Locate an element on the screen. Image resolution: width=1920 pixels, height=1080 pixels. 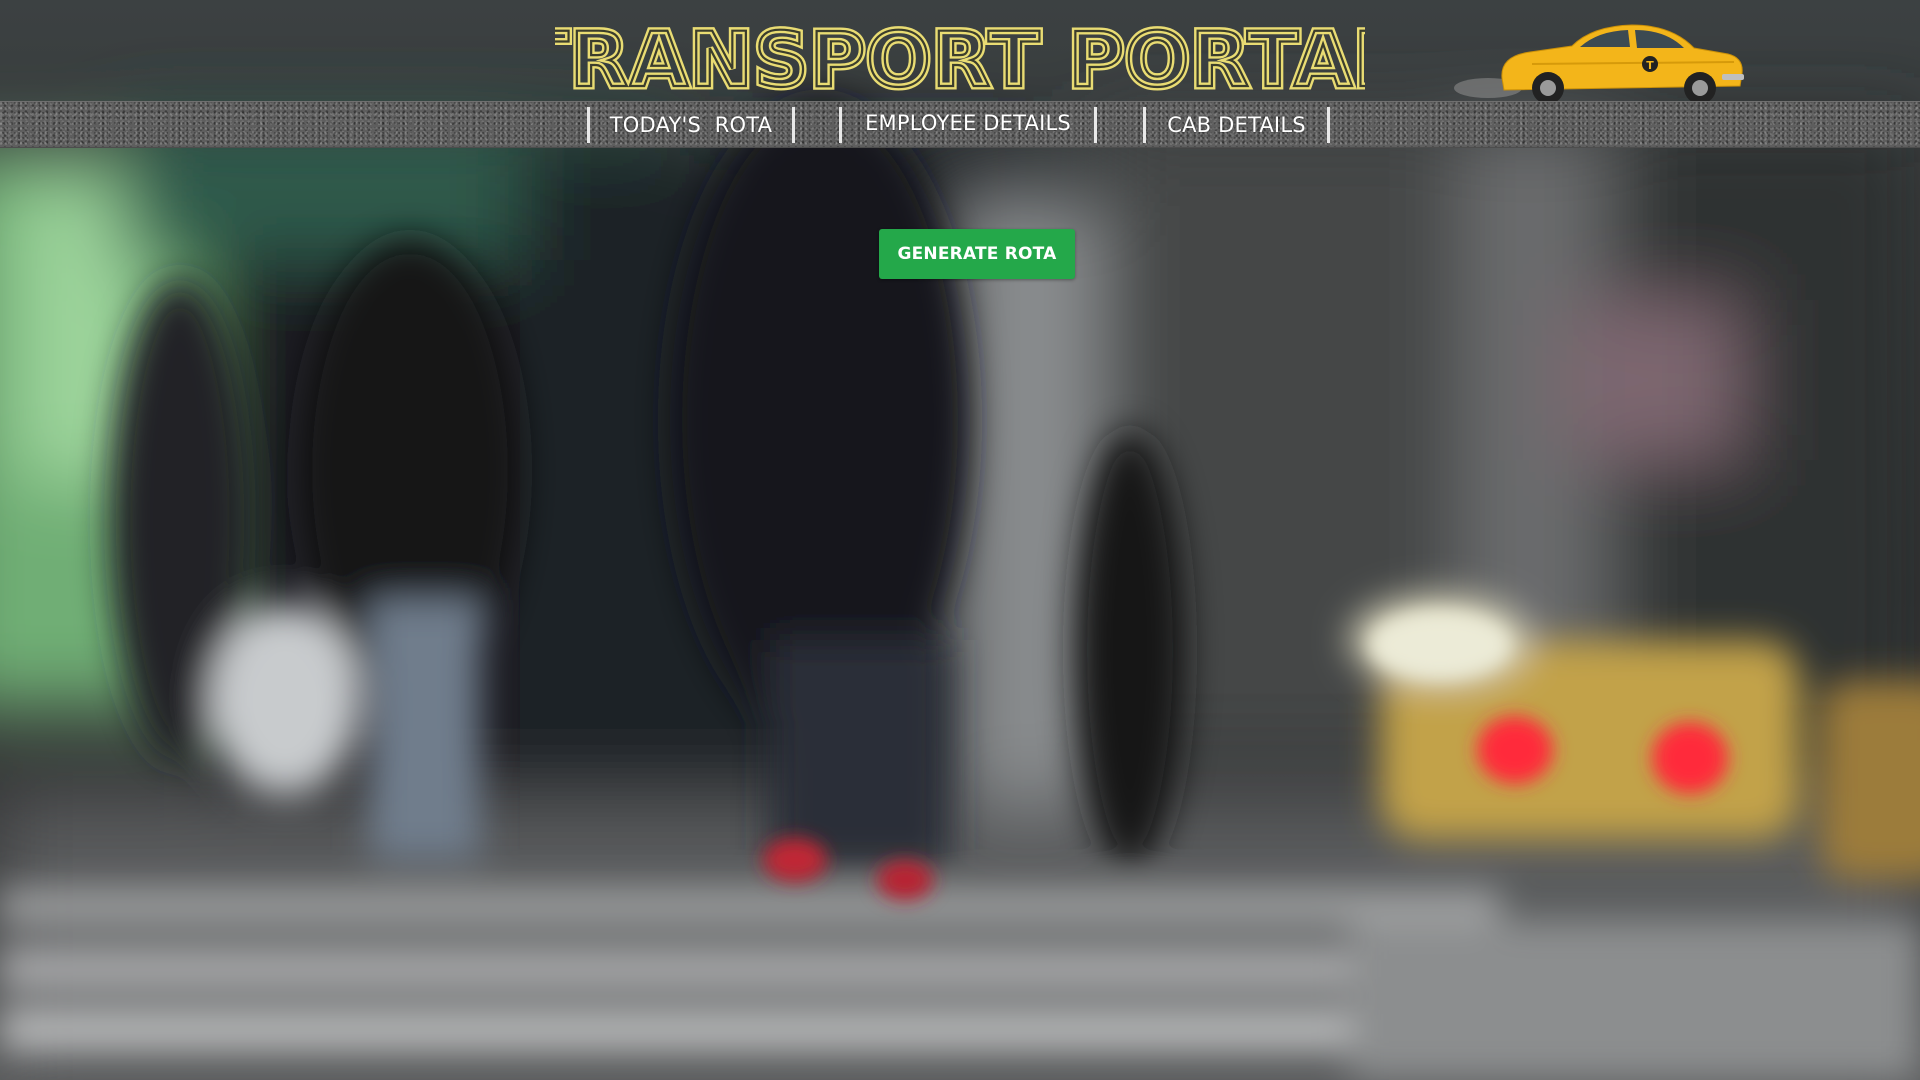
nav-item-employee-details: EMPLOYEE DETAILS is located at coordinates (968, 125).